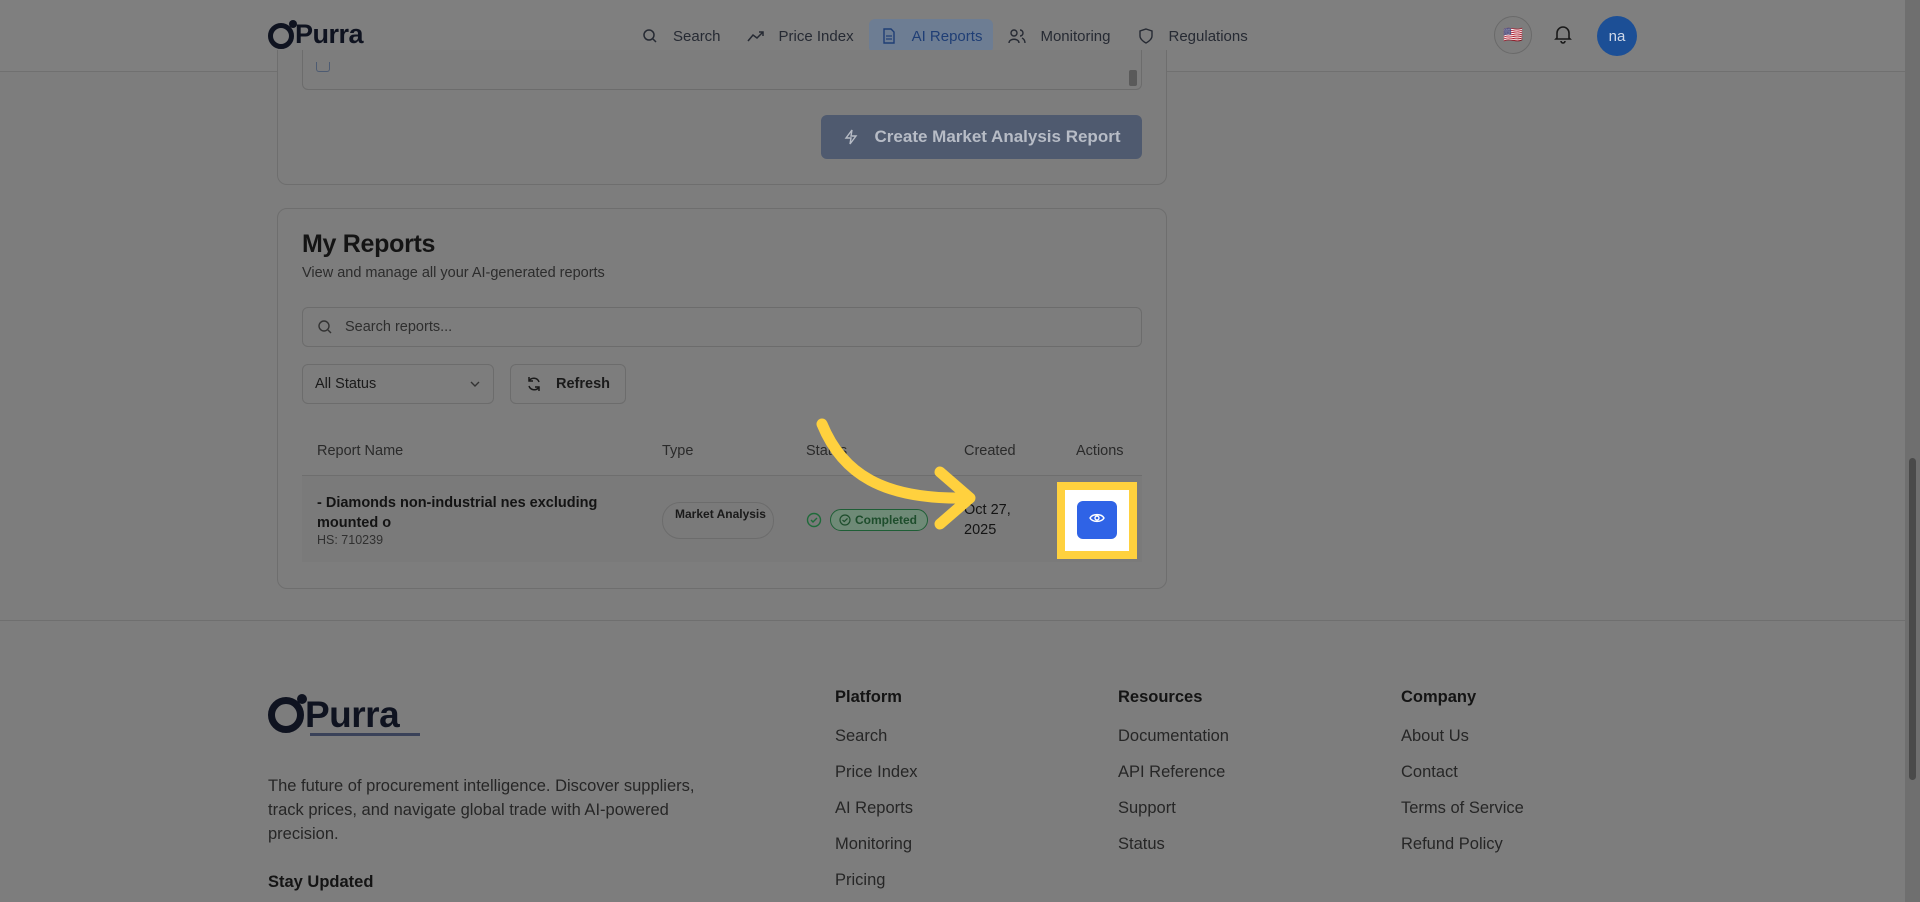 This screenshot has width=1920, height=902. Describe the element at coordinates (1173, 844) in the screenshot. I see `footer-link-status: Status` at that location.